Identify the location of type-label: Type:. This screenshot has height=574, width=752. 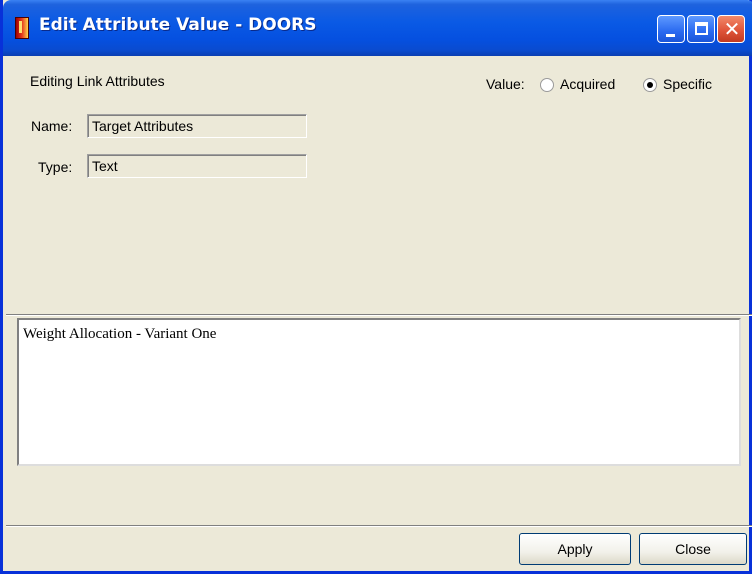
(55, 167).